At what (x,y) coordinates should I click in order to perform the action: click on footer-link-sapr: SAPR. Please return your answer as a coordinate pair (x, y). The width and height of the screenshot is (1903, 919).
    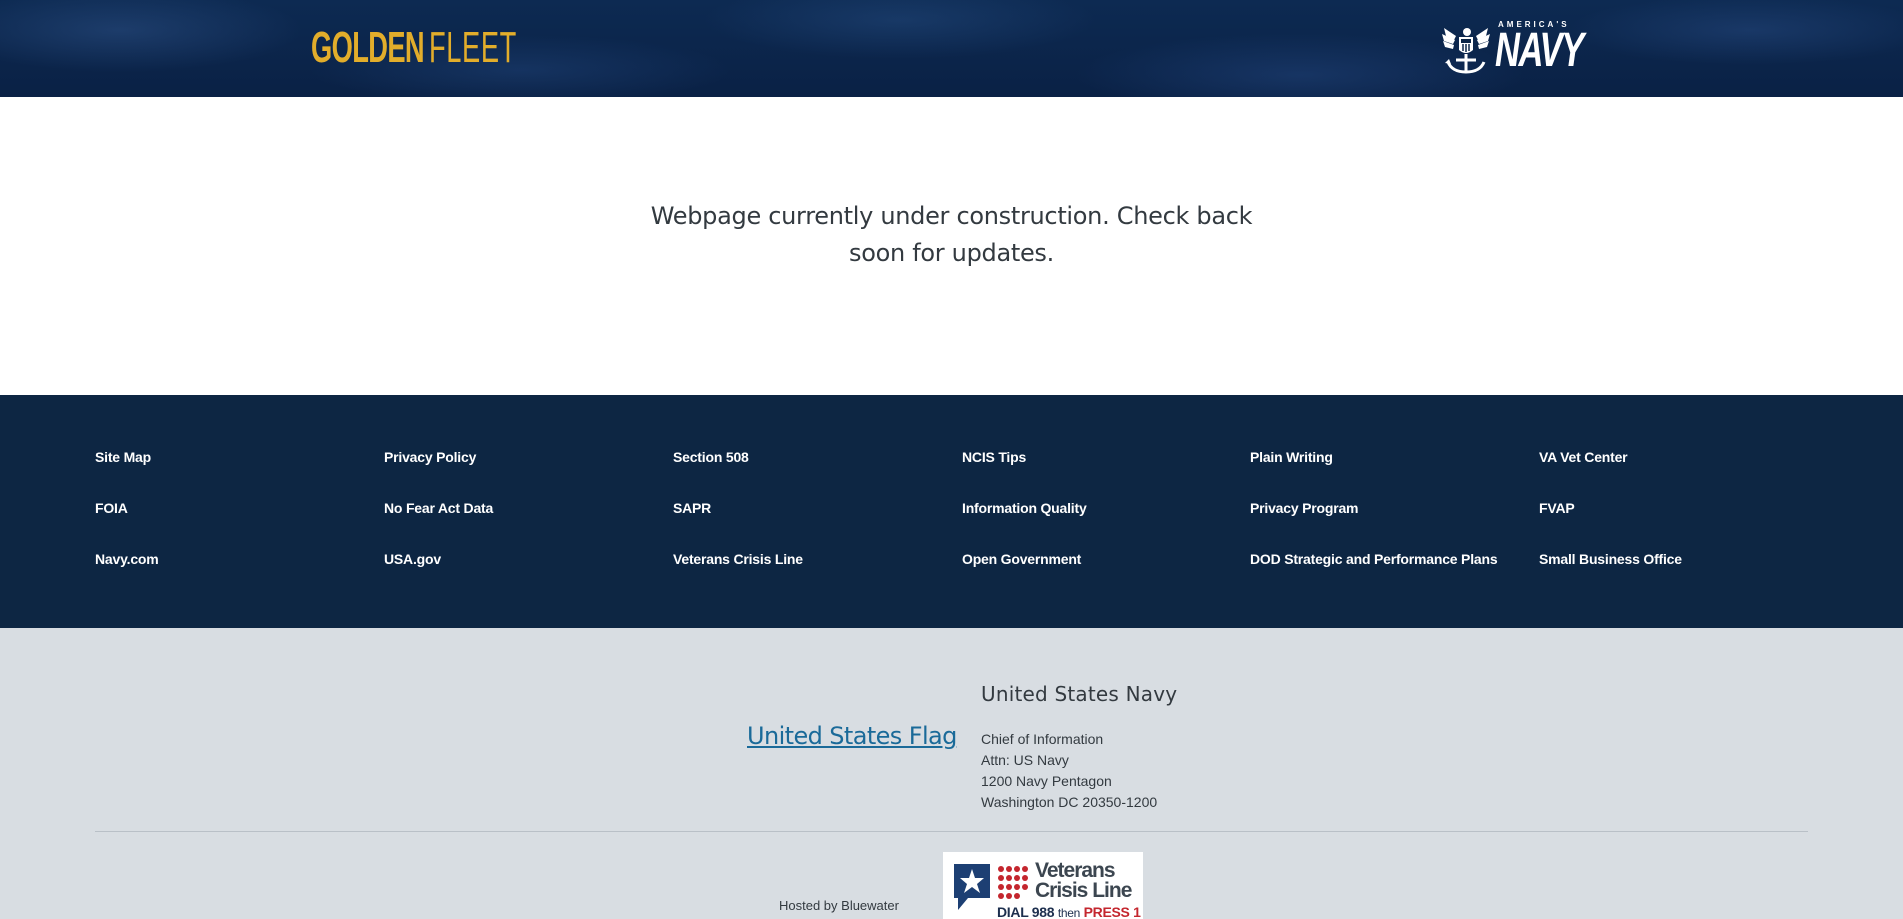
    Looking at the image, I should click on (738, 525).